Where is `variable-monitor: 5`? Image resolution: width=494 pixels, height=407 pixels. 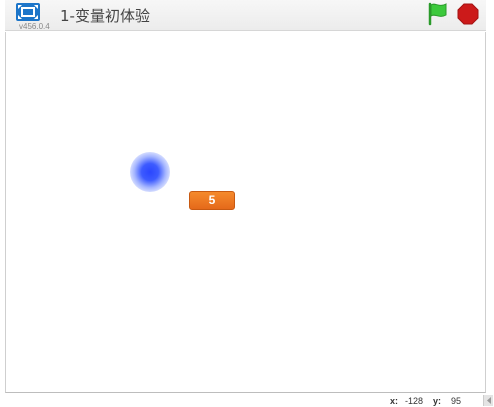
variable-monitor: 5 is located at coordinates (212, 200).